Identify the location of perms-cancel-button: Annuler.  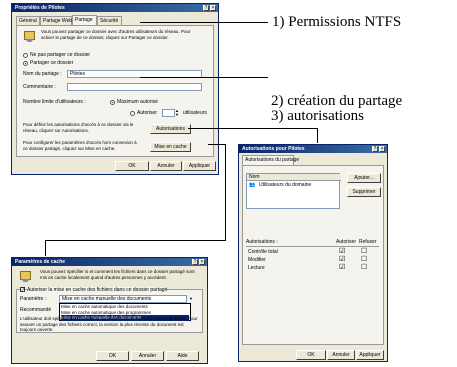
(341, 355).